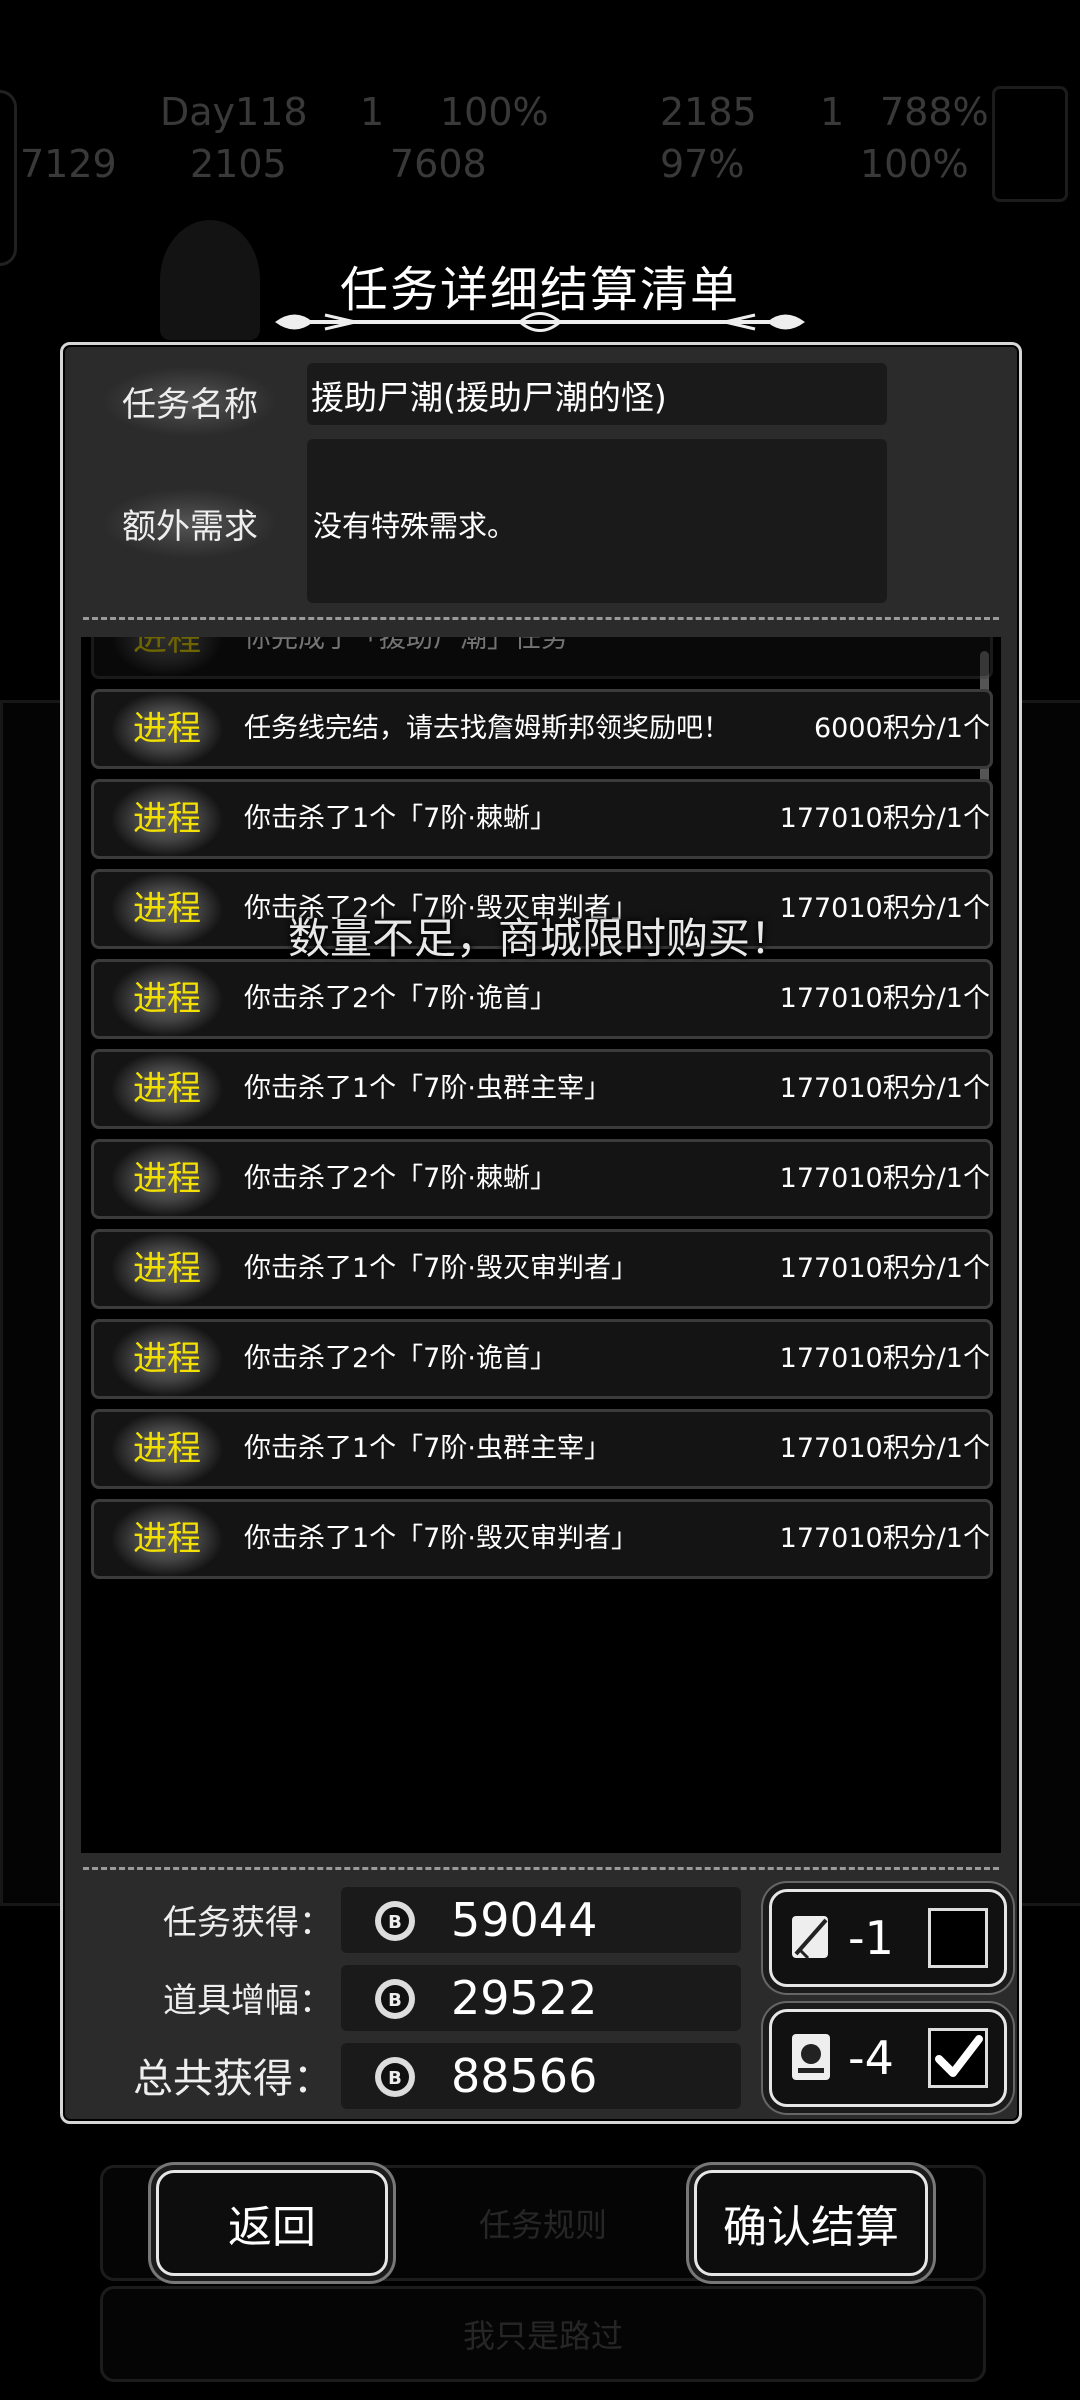 This screenshot has width=1080, height=2400. What do you see at coordinates (233, 2079) in the screenshot?
I see `total-reward-label: 总共获得：` at bounding box center [233, 2079].